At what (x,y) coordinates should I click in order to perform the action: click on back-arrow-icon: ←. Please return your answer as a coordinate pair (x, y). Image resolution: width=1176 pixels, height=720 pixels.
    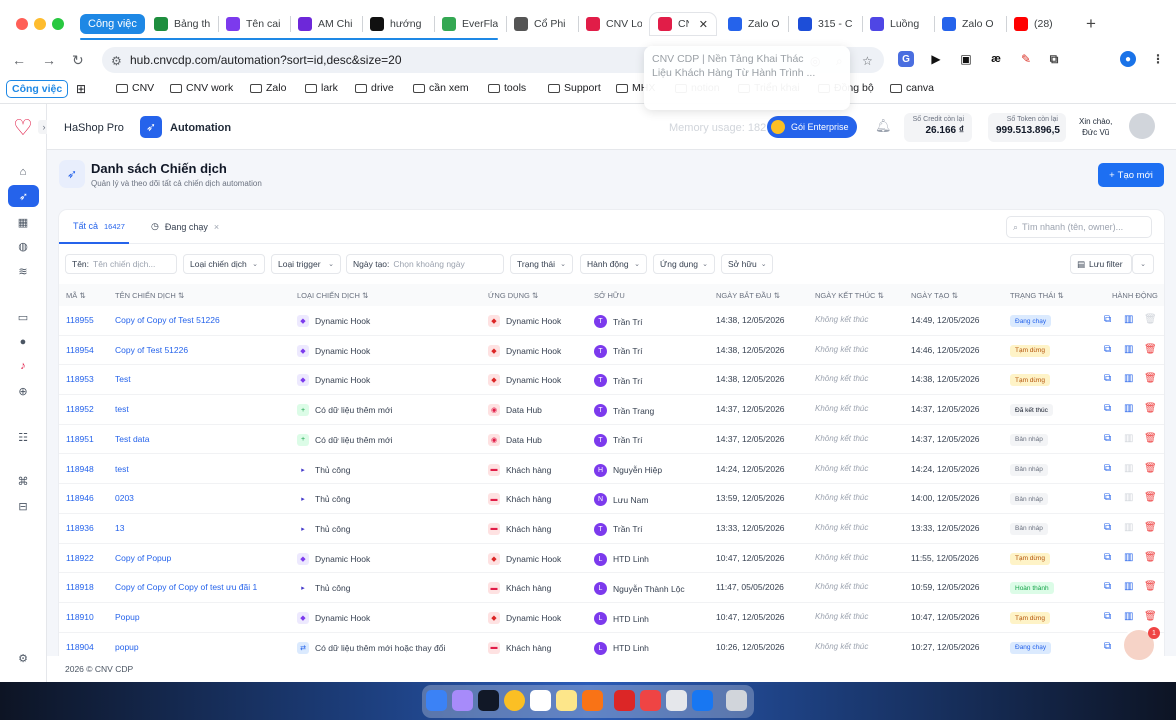
    Looking at the image, I should click on (19, 60).